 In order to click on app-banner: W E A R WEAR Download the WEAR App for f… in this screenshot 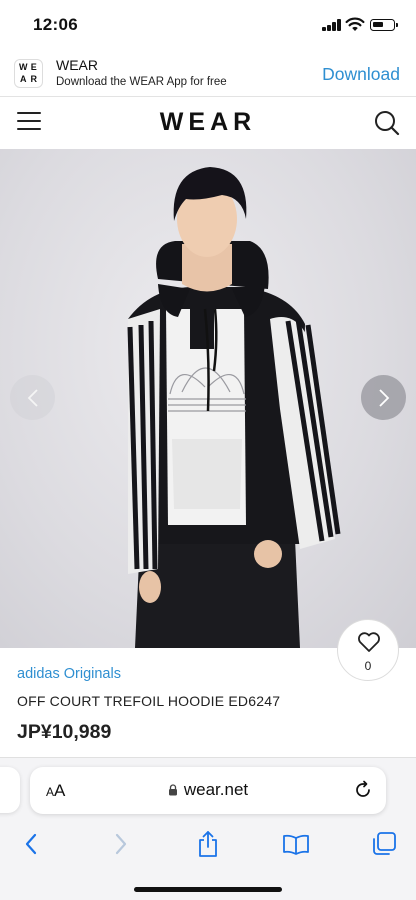, I will do `click(208, 73)`.